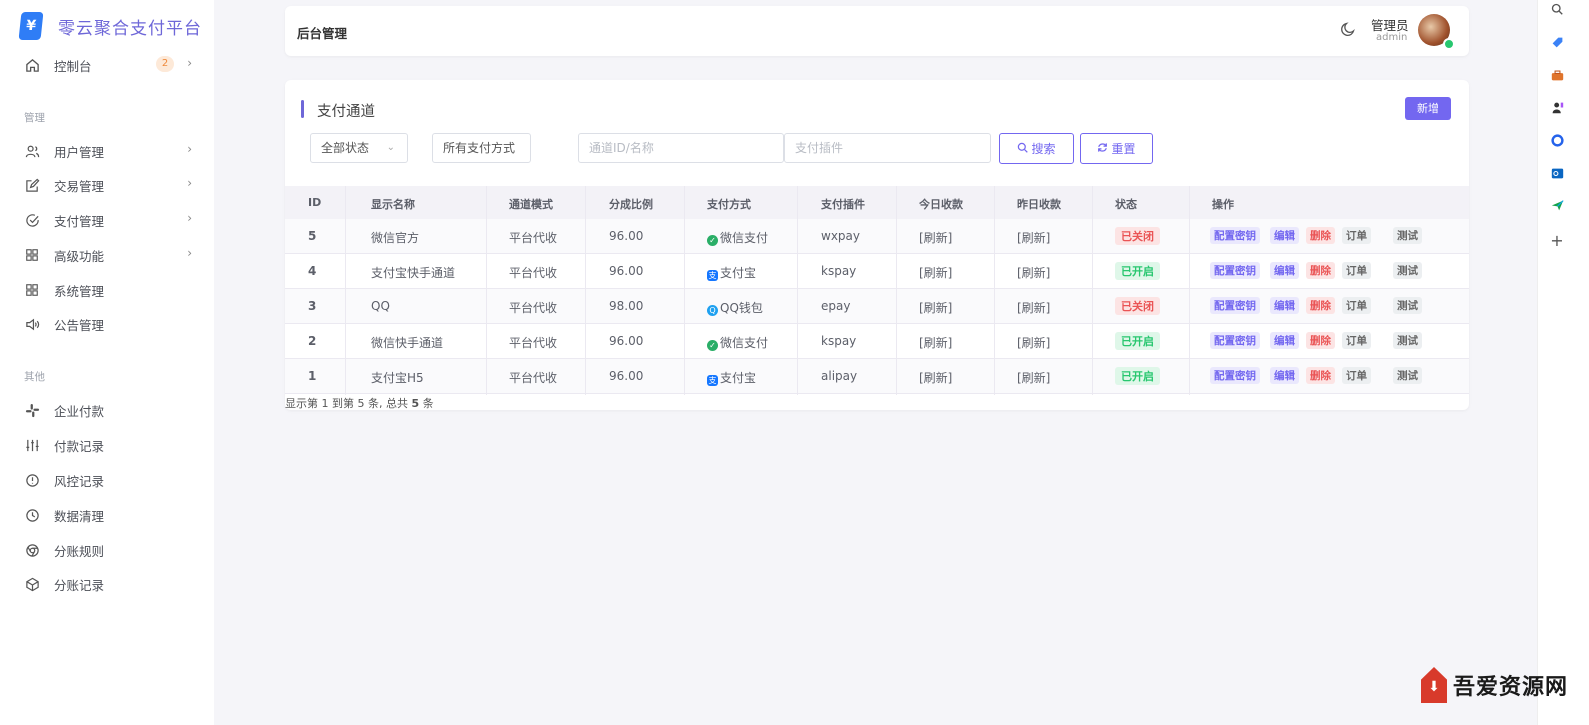  Describe the element at coordinates (110, 515) in the screenshot. I see `sidebar-item-data-cleanup: 数据清理` at that location.